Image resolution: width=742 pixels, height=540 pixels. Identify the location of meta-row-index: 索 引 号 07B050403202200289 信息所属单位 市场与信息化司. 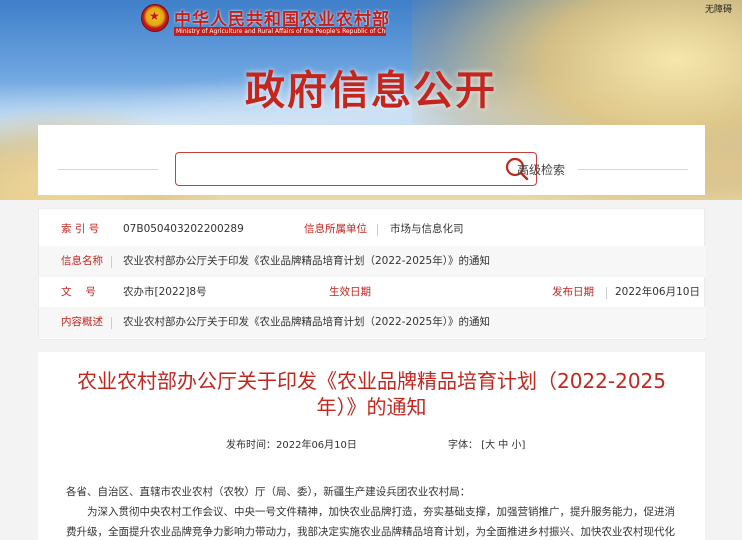
(372, 229).